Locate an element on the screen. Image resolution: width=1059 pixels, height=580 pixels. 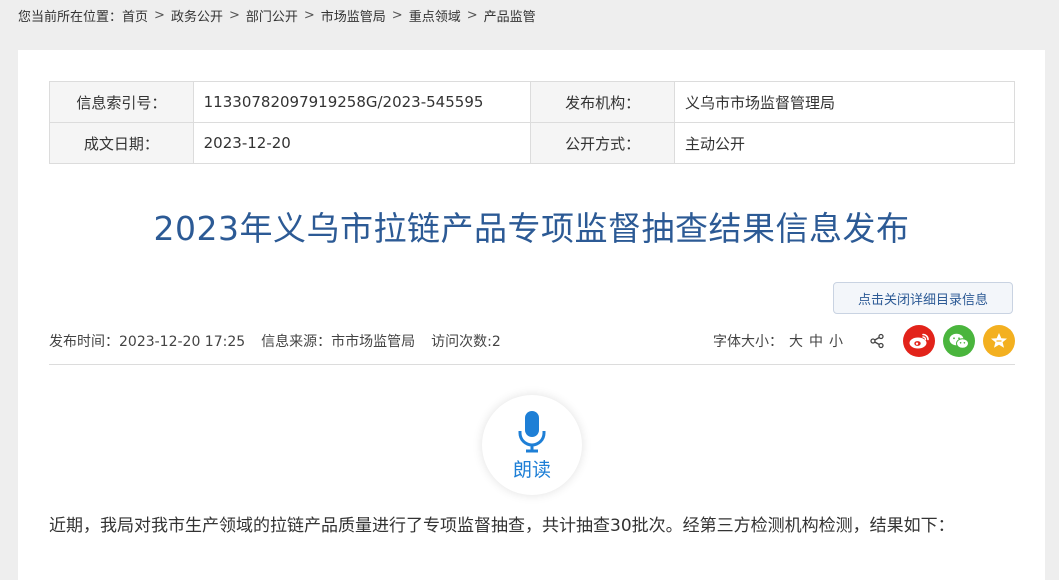
publisher-label: 发布机构： is located at coordinates (602, 102).